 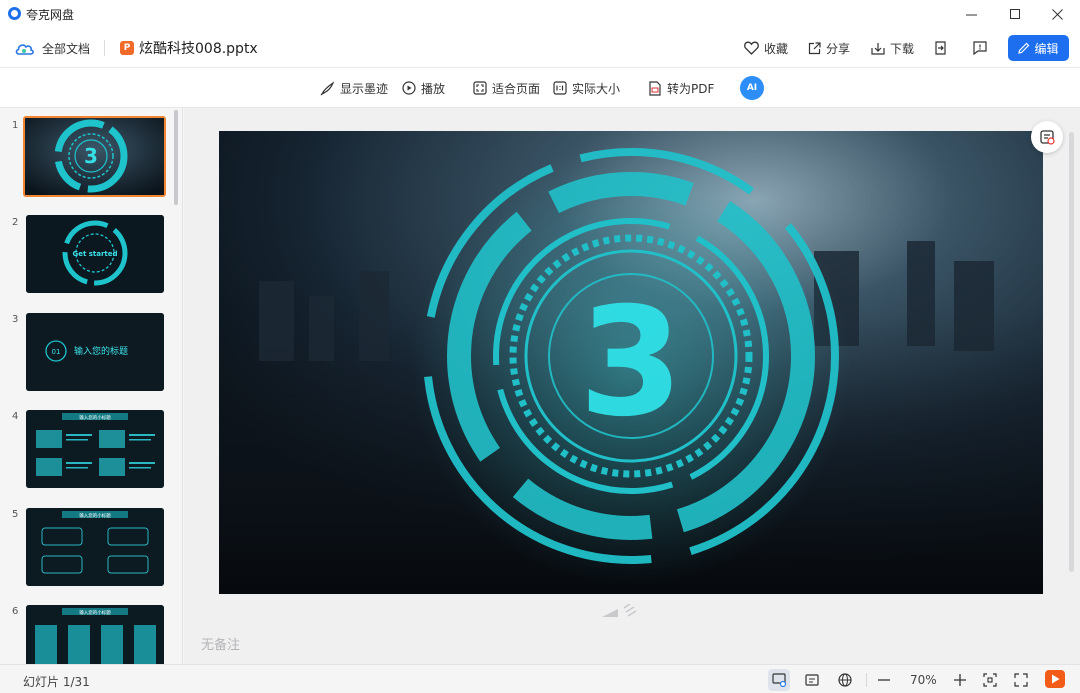 I want to click on thumbnail-slide-1: 3, so click(x=94, y=156).